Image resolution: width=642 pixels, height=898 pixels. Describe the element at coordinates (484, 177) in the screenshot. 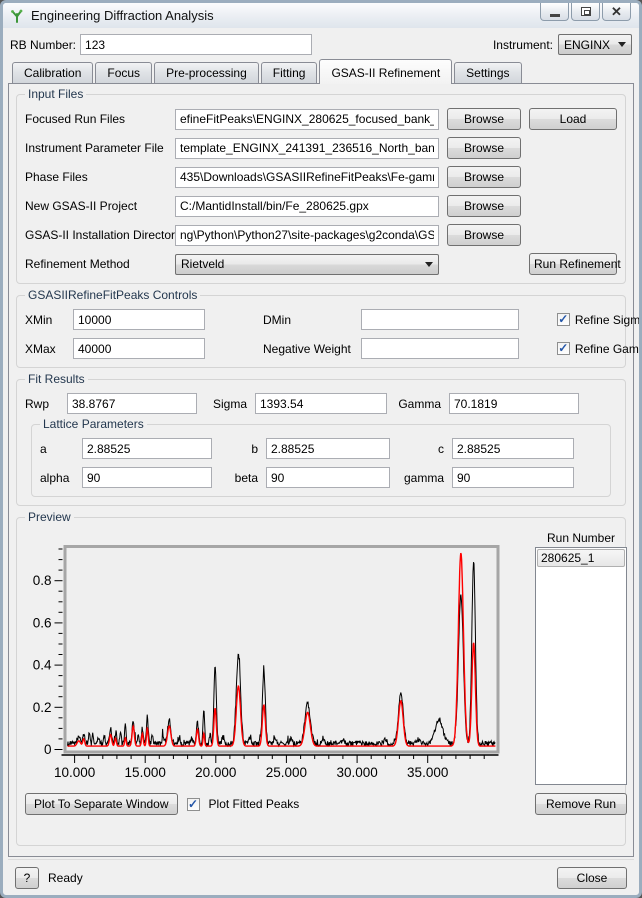

I see `browse-phase-files-button: Browse` at that location.